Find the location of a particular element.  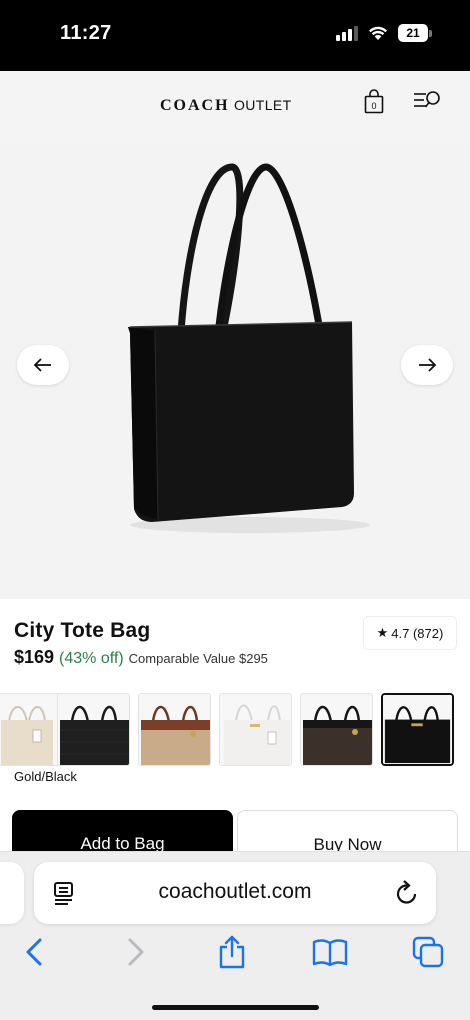

shopping-bag-icon: 0 is located at coordinates (374, 101).